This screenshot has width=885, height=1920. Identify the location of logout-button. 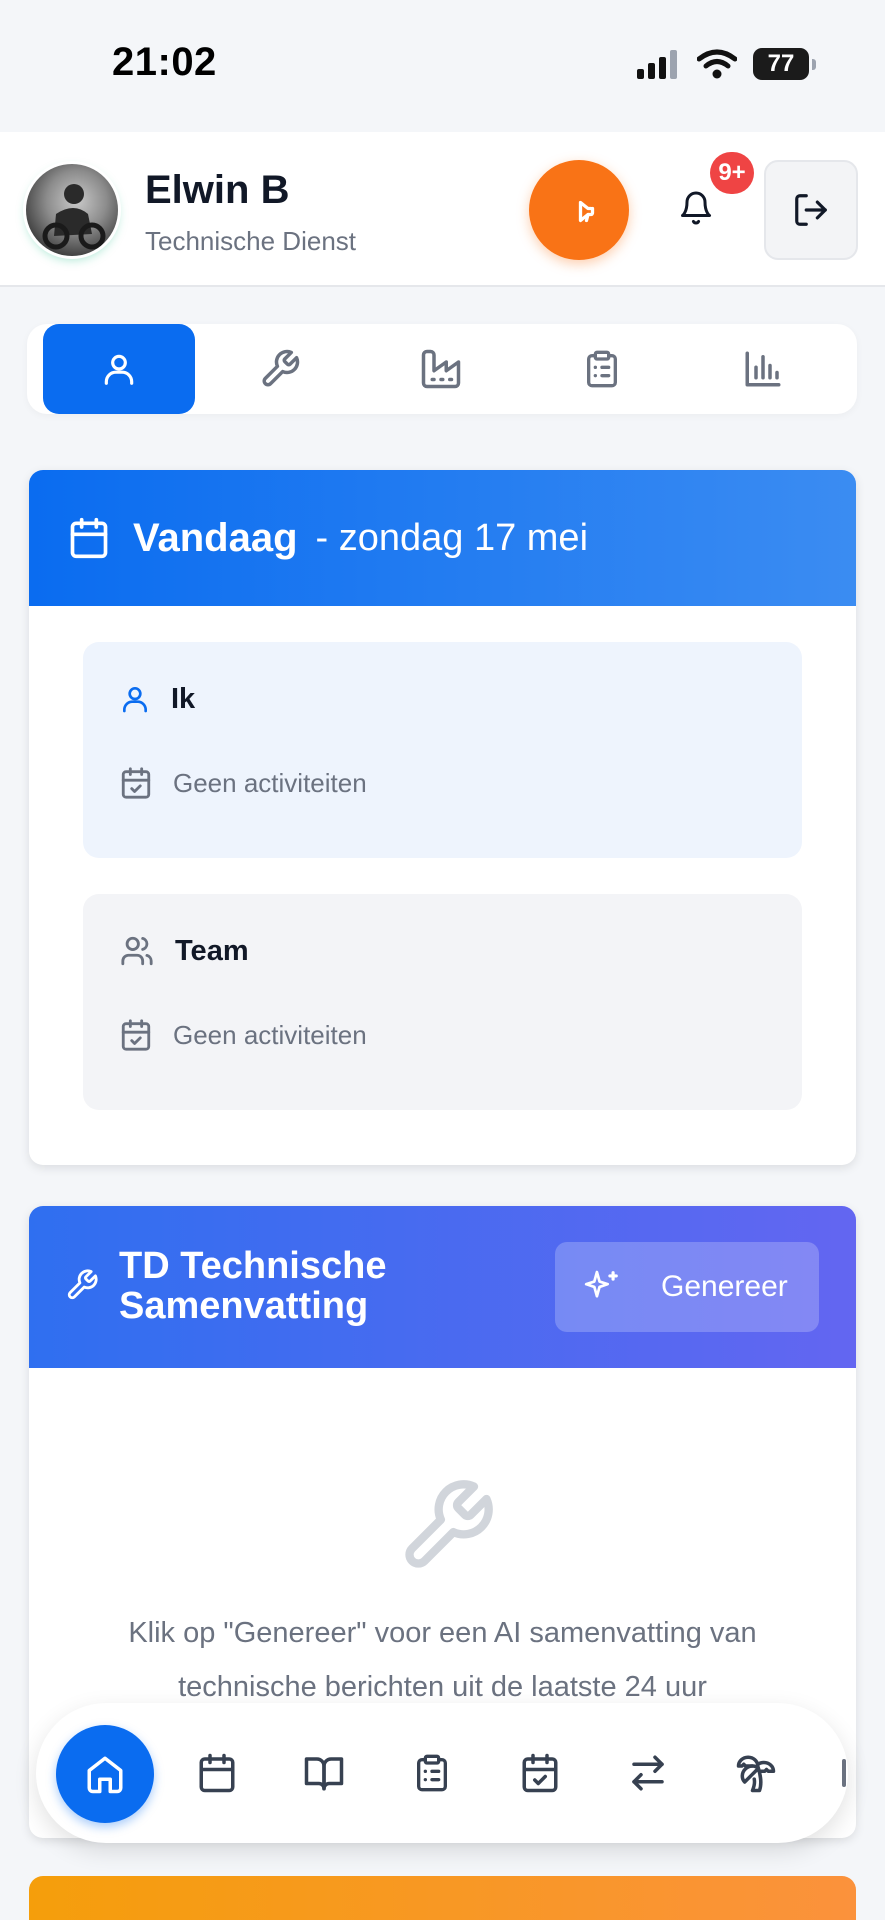
(811, 210).